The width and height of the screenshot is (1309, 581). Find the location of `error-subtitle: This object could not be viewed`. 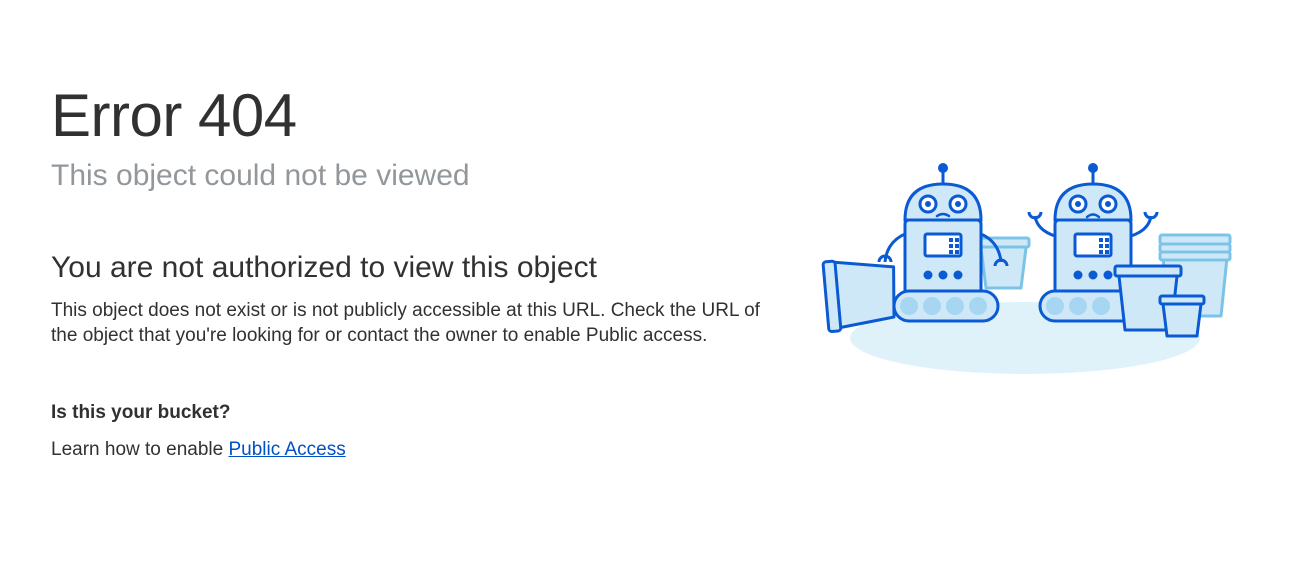

error-subtitle: This object could not be viewed is located at coordinates (260, 175).